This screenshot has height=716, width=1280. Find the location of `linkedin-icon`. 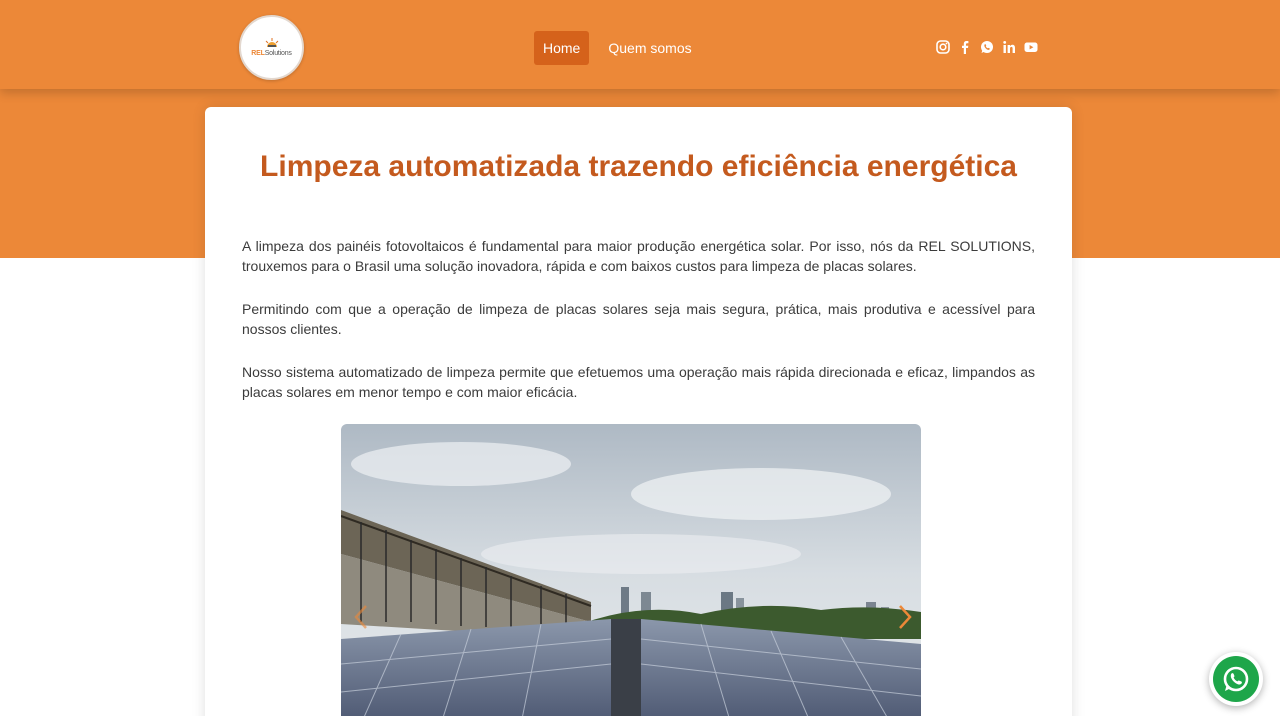

linkedin-icon is located at coordinates (1009, 47).